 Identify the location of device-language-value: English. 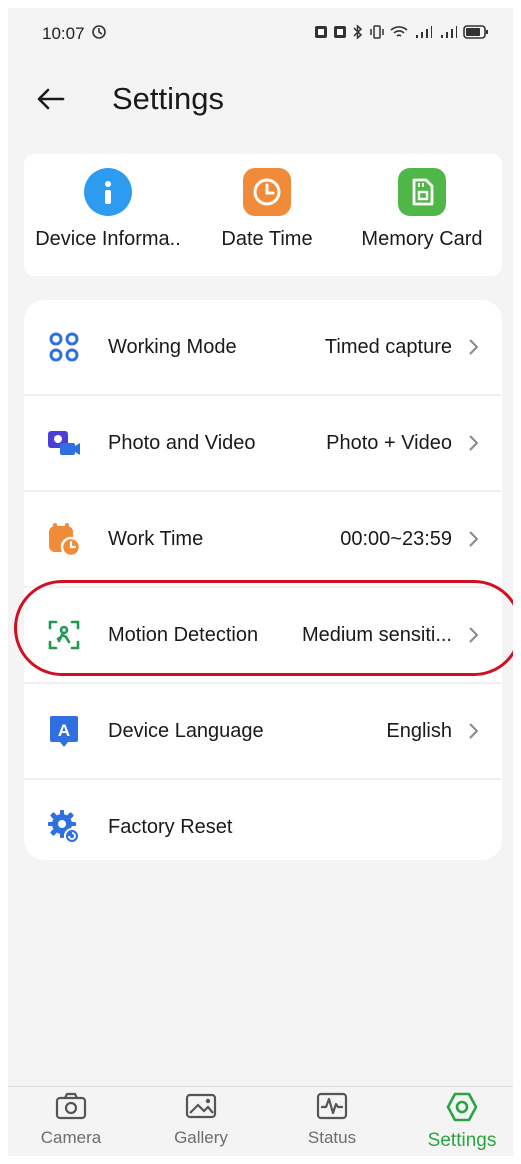
(419, 730).